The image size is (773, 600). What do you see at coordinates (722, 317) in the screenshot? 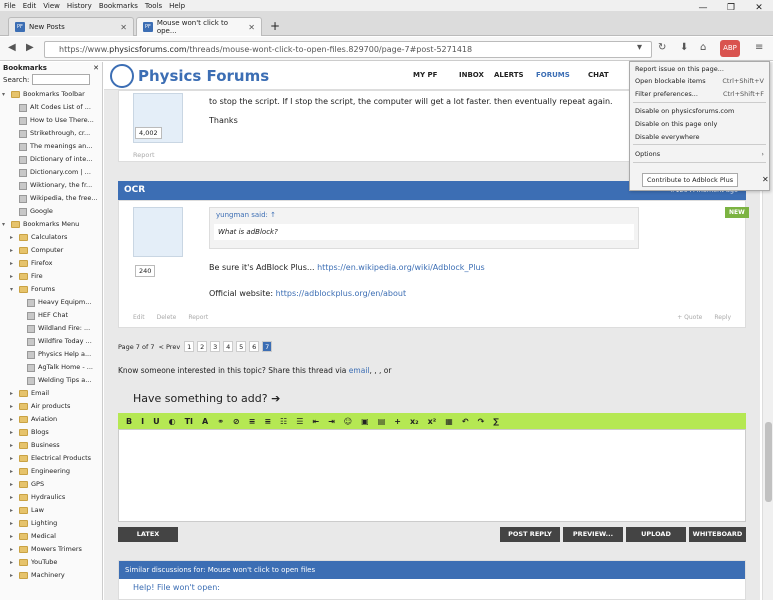
I see `reply-link: Reply` at bounding box center [722, 317].